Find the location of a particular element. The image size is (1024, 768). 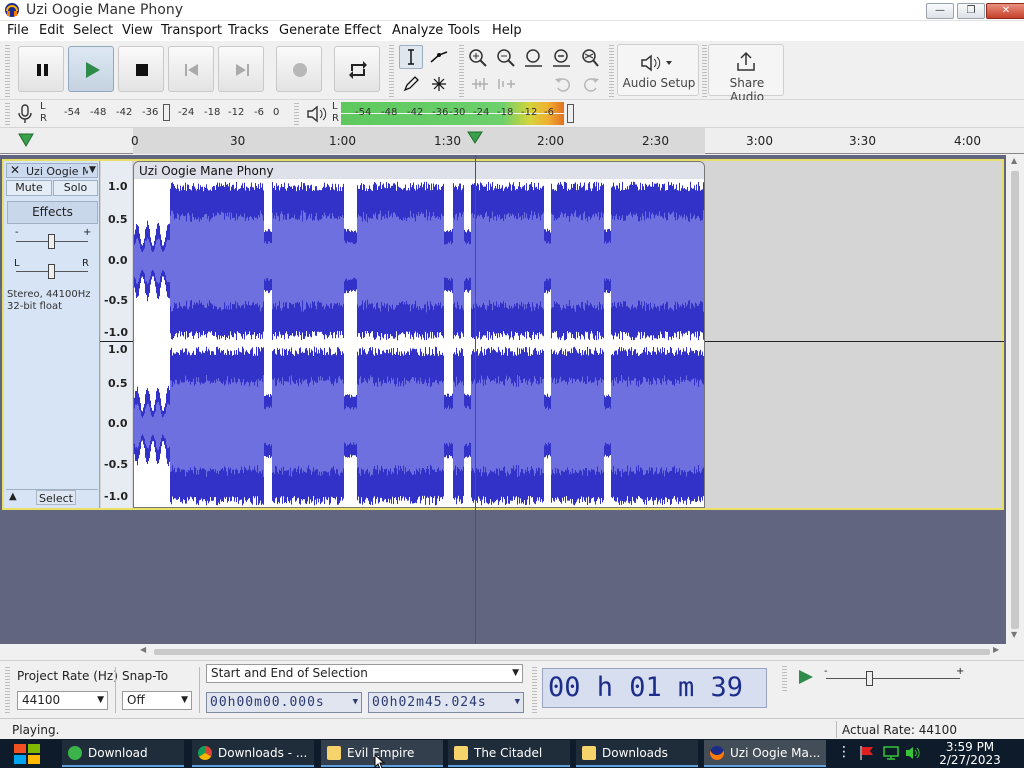

timeline-ruler: 0 30 1:00 1:30 2:00 2:30 3:00 3:30 4:00 is located at coordinates (512, 141).